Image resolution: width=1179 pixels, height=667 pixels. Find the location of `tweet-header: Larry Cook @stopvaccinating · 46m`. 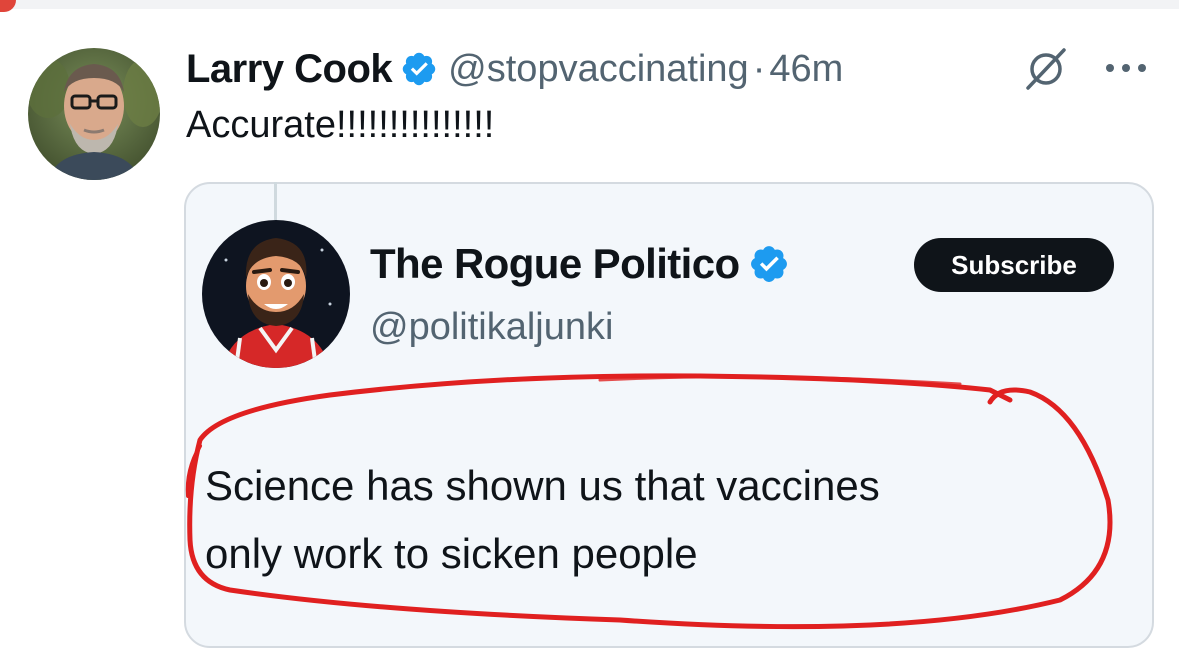

tweet-header: Larry Cook @stopvaccinating · 46m is located at coordinates (514, 69).